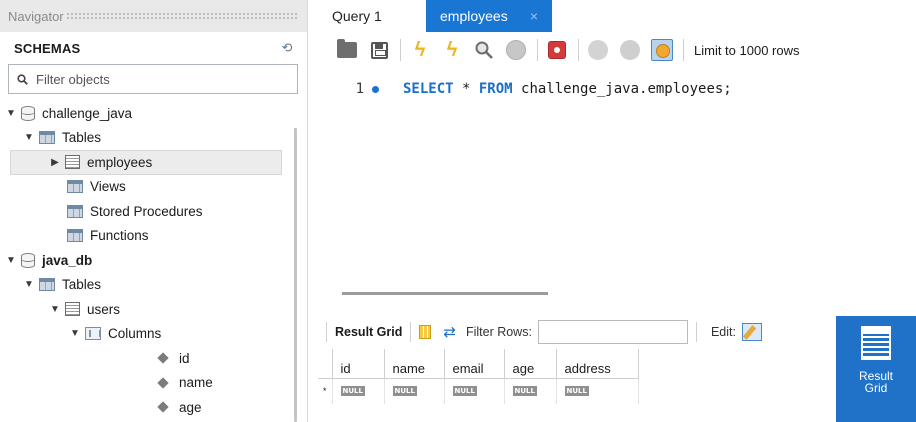 Image resolution: width=916 pixels, height=422 pixels. What do you see at coordinates (145, 358) in the screenshot?
I see `tree-item-column-id: id` at bounding box center [145, 358].